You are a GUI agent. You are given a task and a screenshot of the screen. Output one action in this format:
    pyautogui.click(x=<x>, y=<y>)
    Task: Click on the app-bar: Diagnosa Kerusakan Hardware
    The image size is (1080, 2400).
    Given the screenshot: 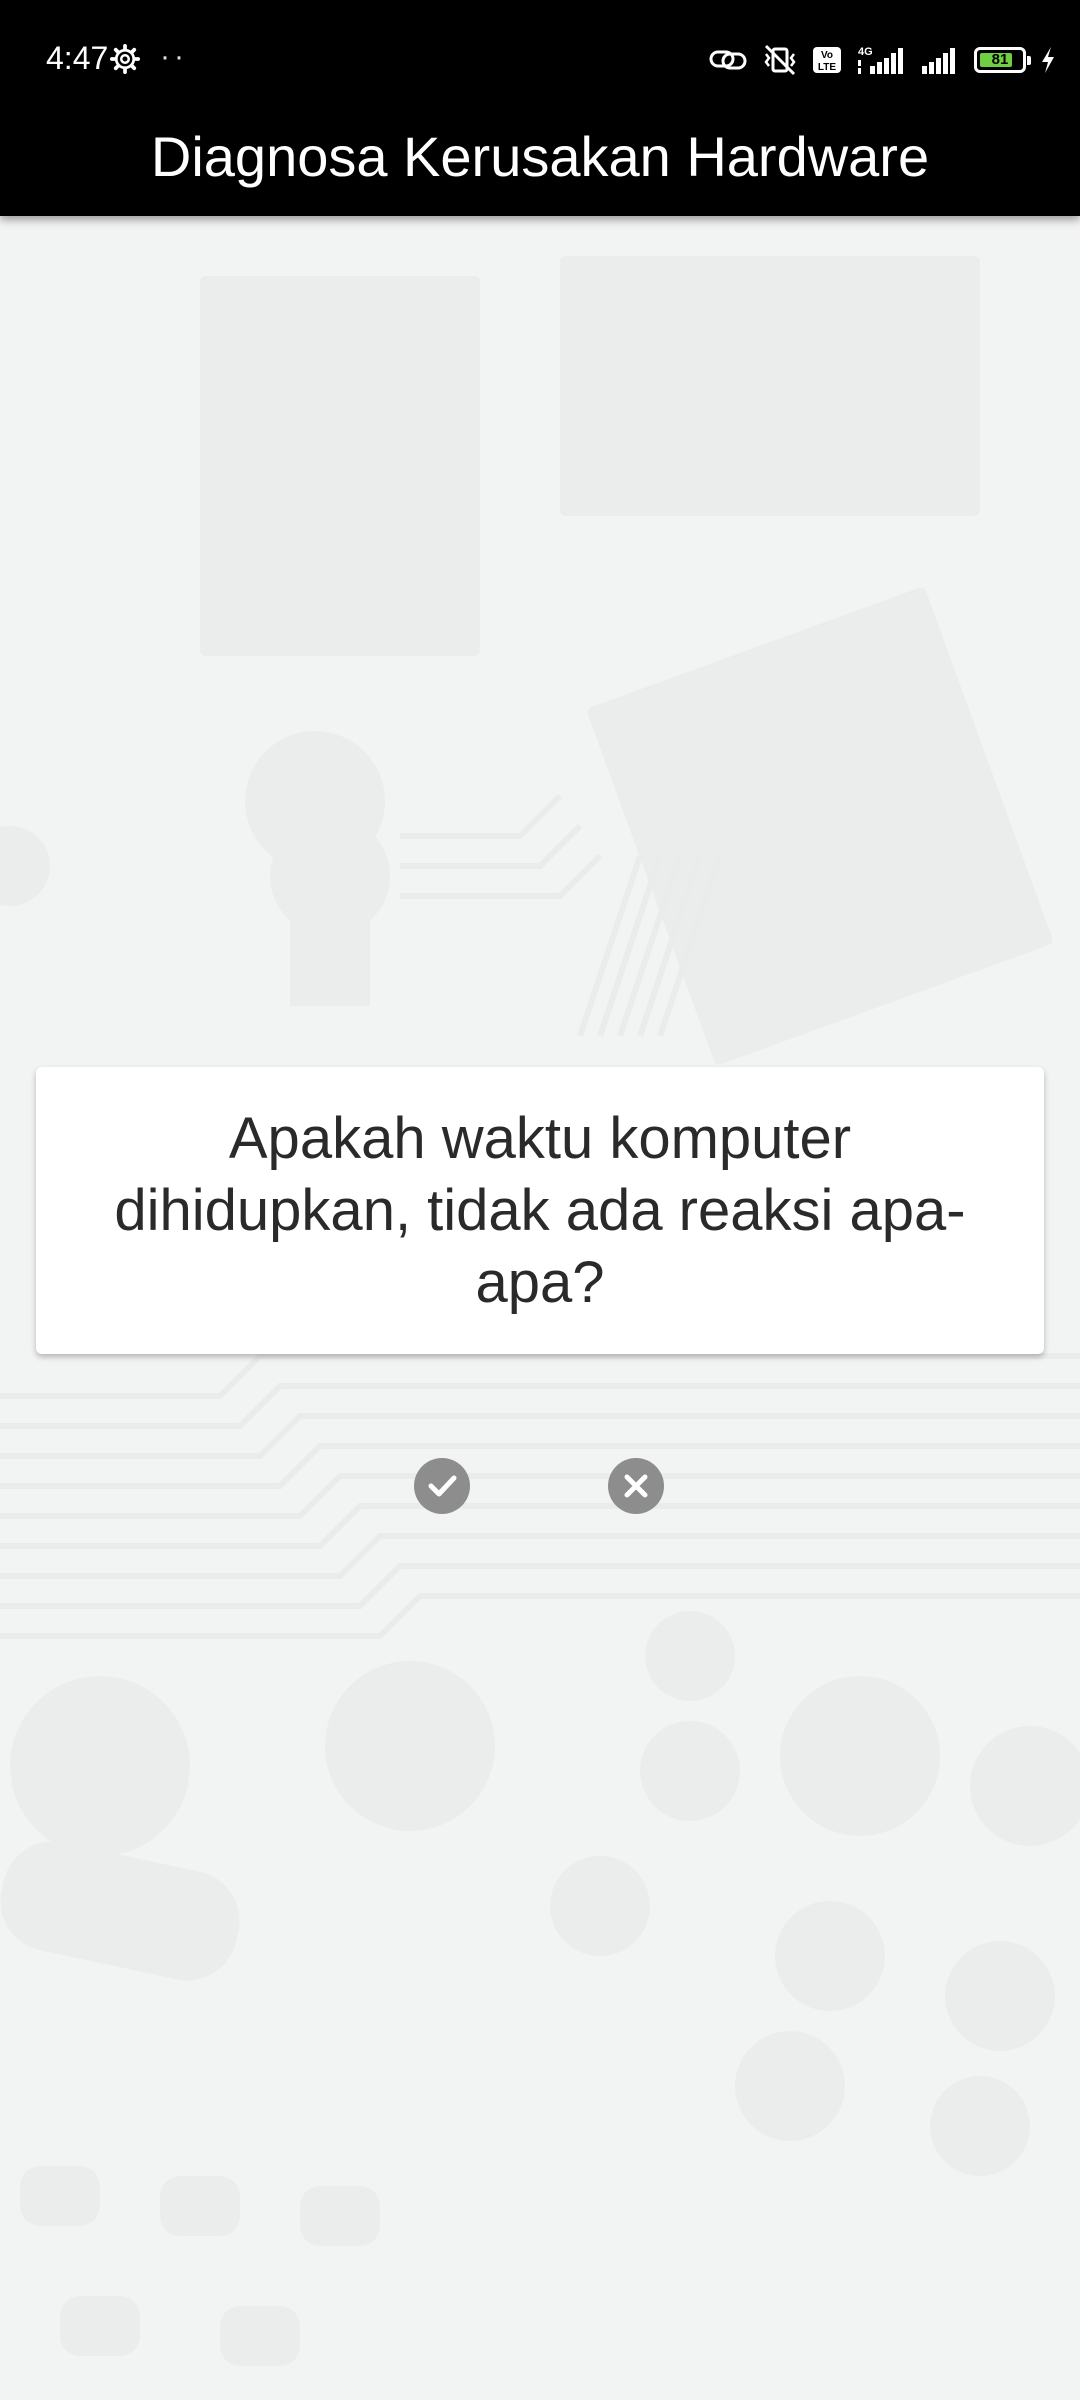 What is the action you would take?
    pyautogui.click(x=540, y=168)
    